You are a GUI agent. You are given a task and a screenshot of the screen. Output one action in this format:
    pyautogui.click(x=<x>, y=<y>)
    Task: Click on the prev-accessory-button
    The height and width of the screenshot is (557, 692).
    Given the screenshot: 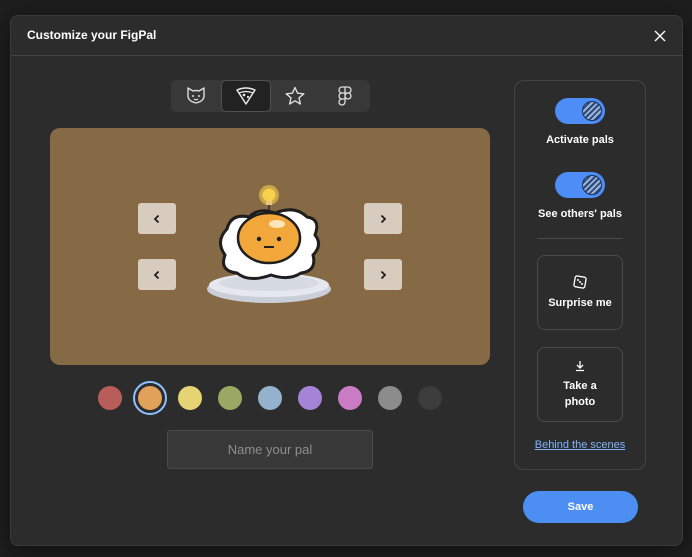 What is the action you would take?
    pyautogui.click(x=157, y=218)
    